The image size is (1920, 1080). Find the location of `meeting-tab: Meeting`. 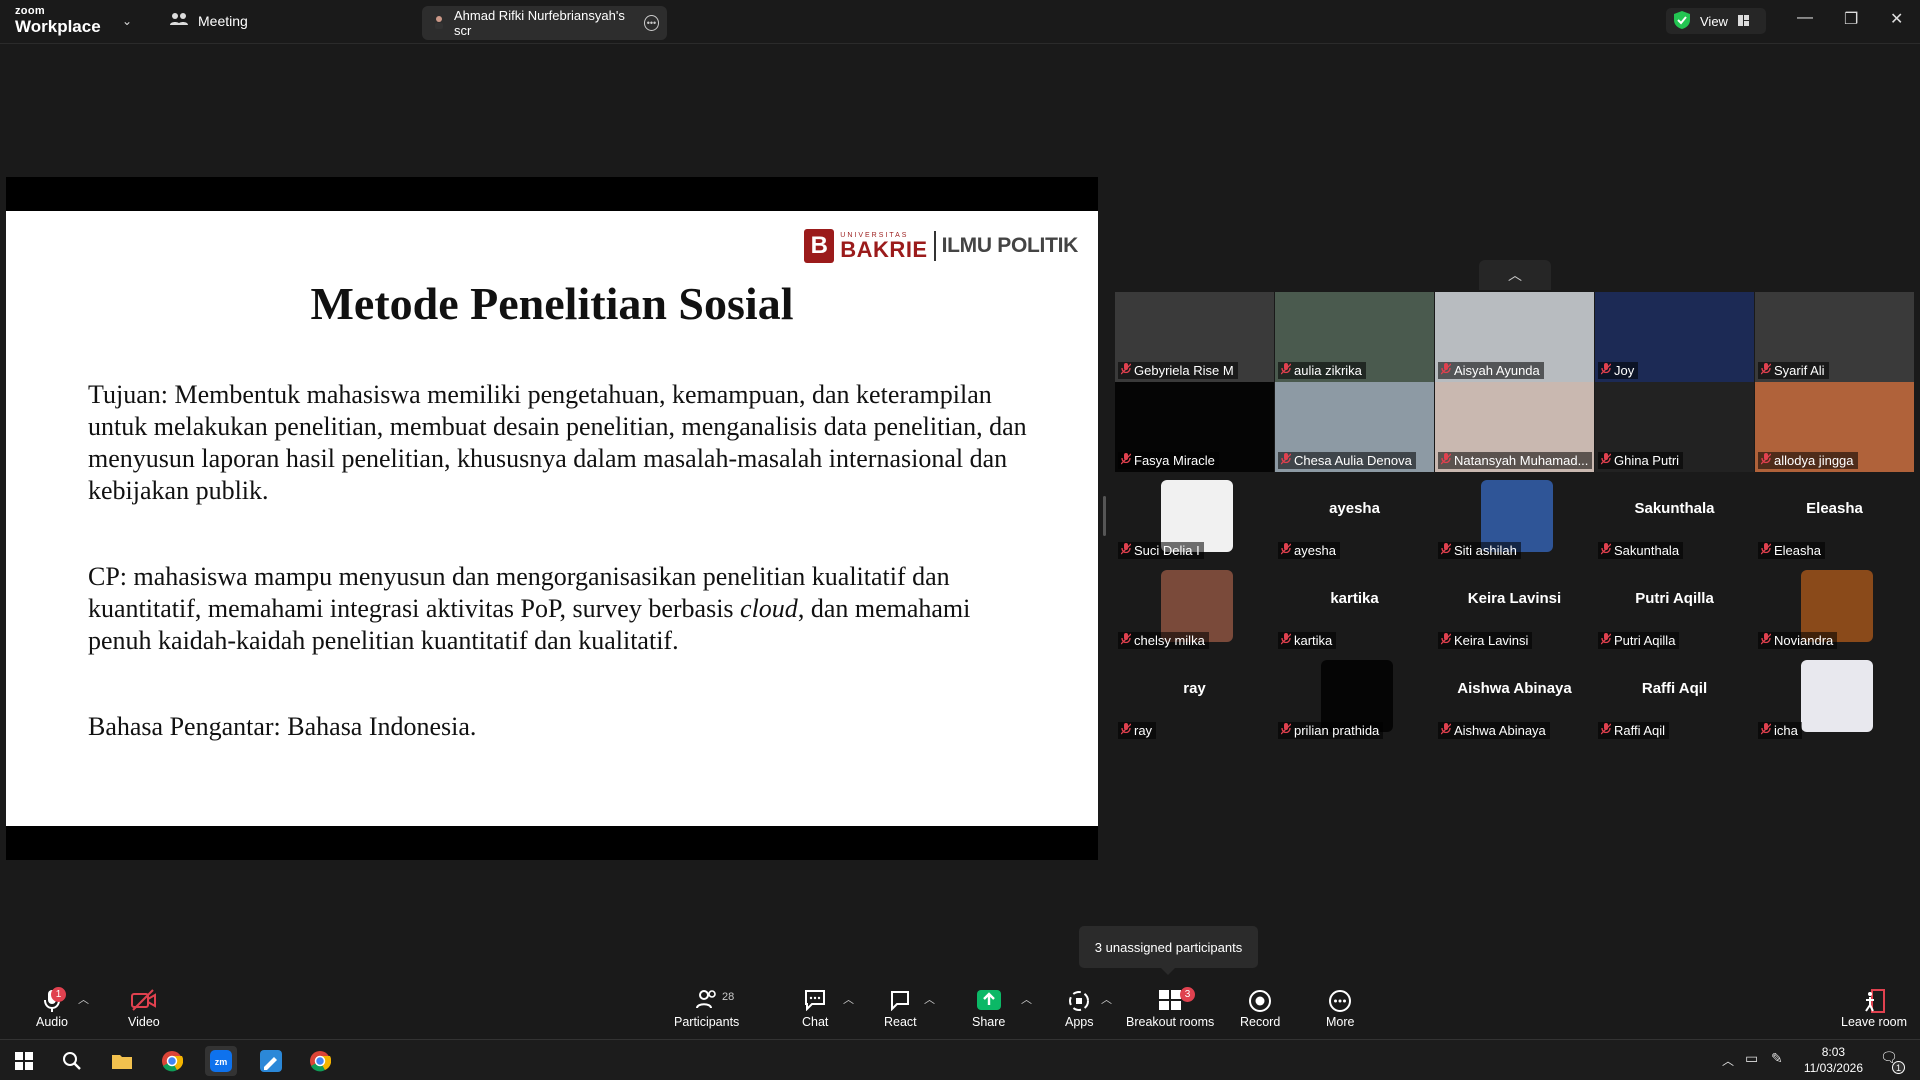

meeting-tab: Meeting is located at coordinates (209, 20).